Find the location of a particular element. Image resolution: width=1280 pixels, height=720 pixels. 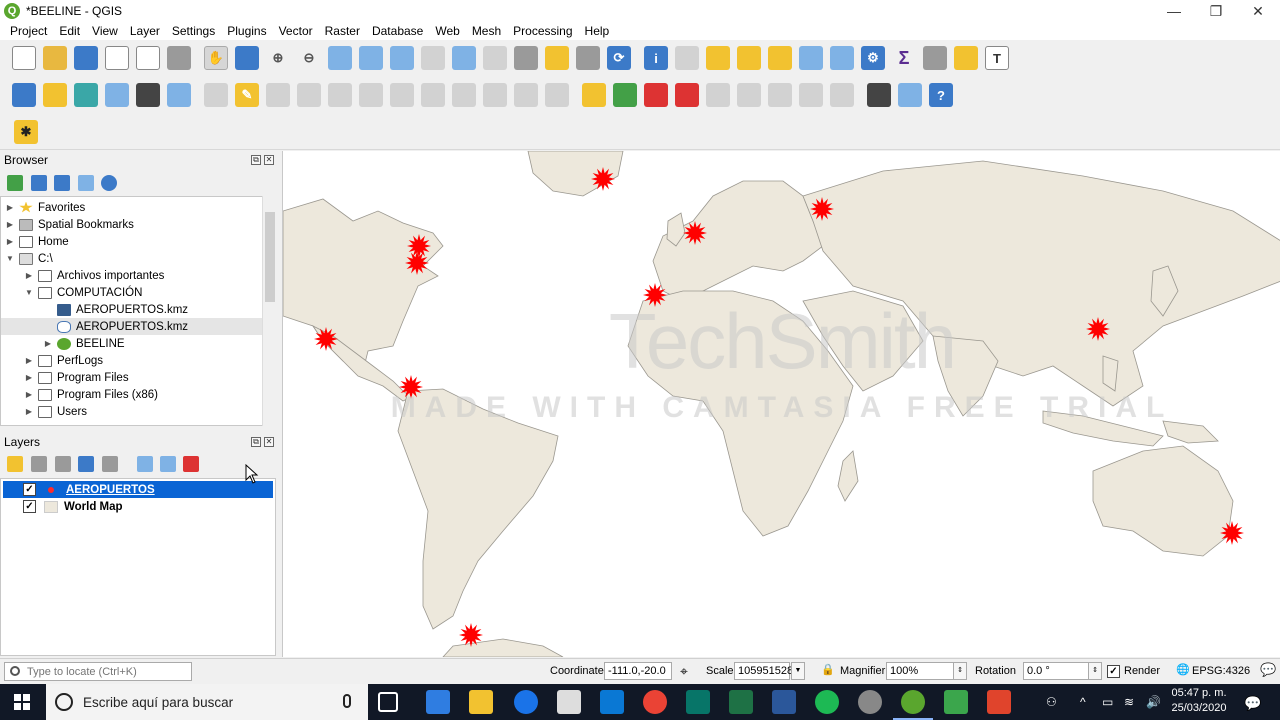

add-feature-button is located at coordinates (309, 95).